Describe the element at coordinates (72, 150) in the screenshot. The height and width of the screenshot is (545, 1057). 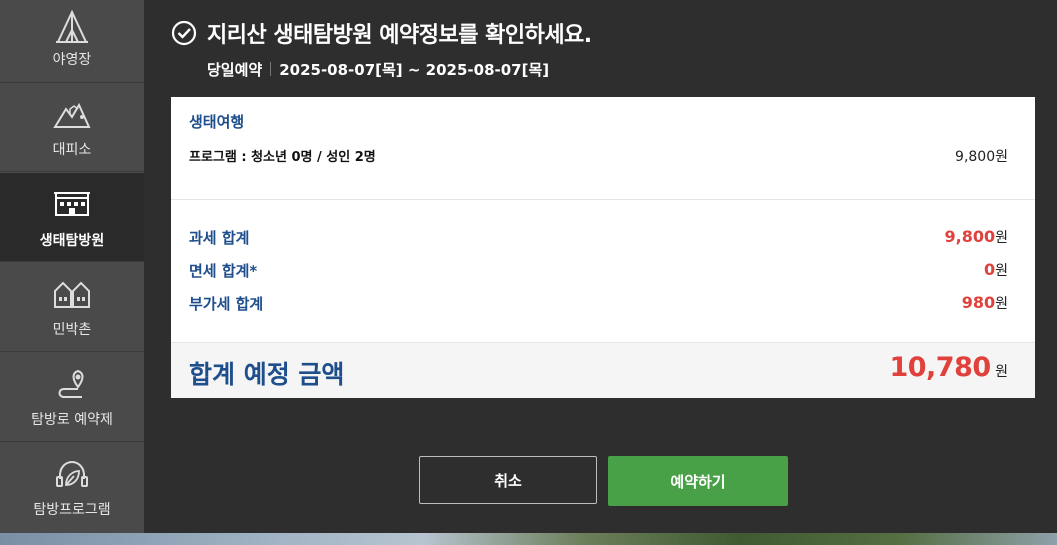
I see `sidebar-item-label: 대피소` at that location.